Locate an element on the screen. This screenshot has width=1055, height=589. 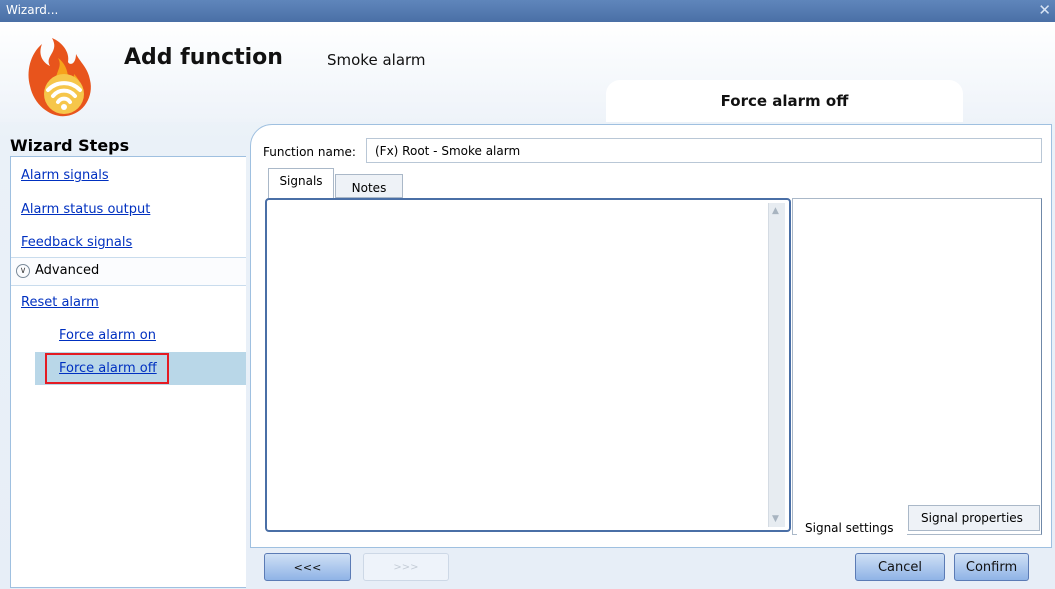
tab-signal-settings: Signal settings is located at coordinates (852, 520).